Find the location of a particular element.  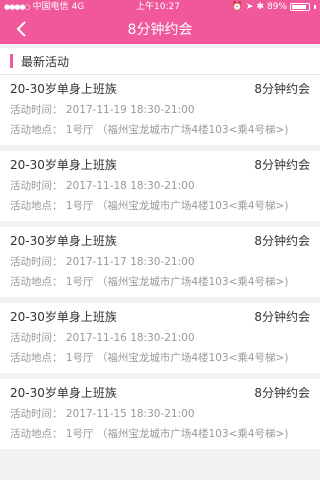

section-title: 最新活动 is located at coordinates (45, 61).